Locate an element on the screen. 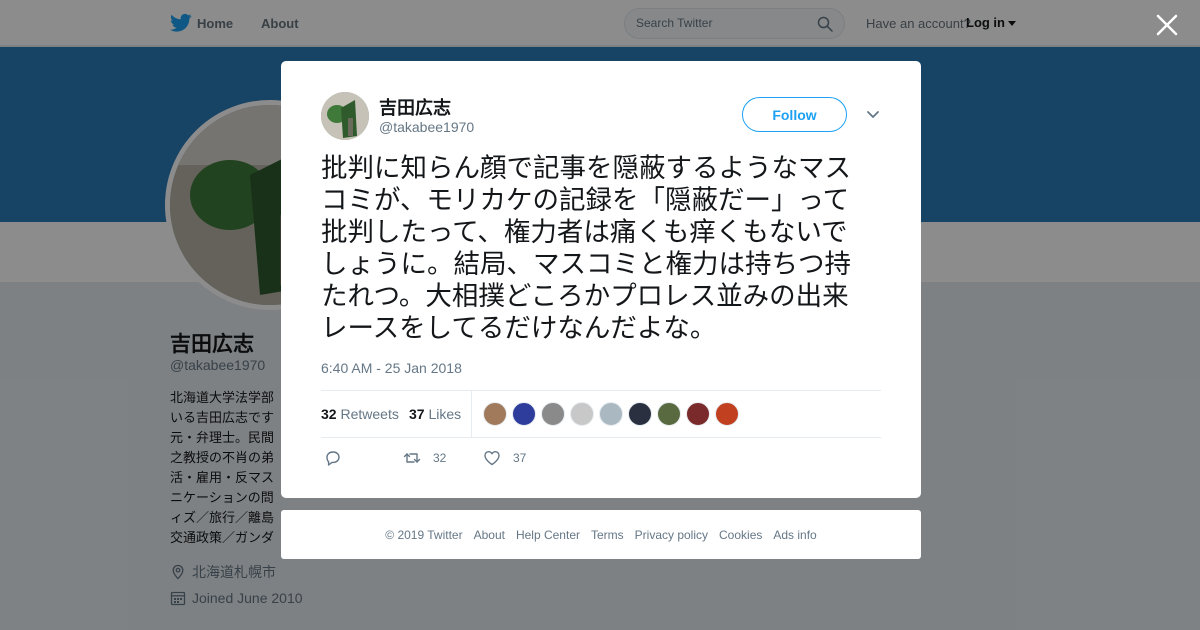 This screenshot has height=630, width=1200. liker-avatars is located at coordinates (611, 414).